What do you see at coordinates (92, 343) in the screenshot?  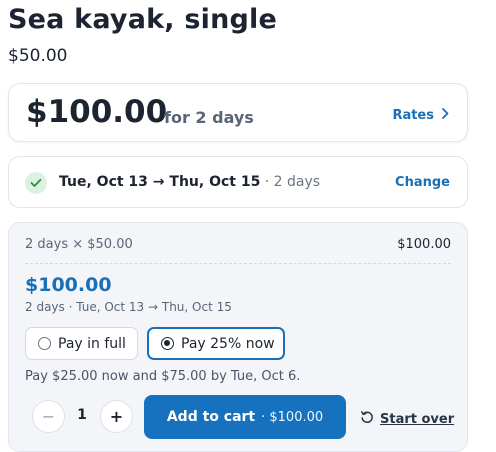 I see `pay-in-full-label: Pay in full` at bounding box center [92, 343].